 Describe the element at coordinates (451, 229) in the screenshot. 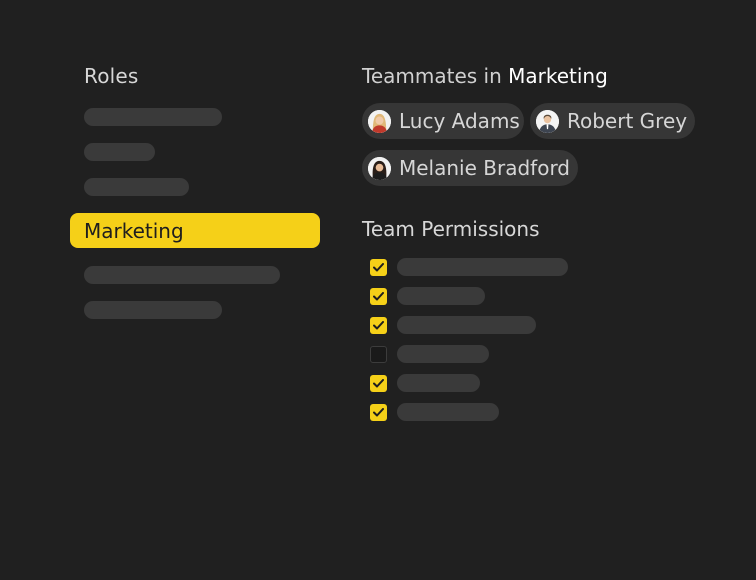

I see `permissions-heading: Team Permissions` at that location.